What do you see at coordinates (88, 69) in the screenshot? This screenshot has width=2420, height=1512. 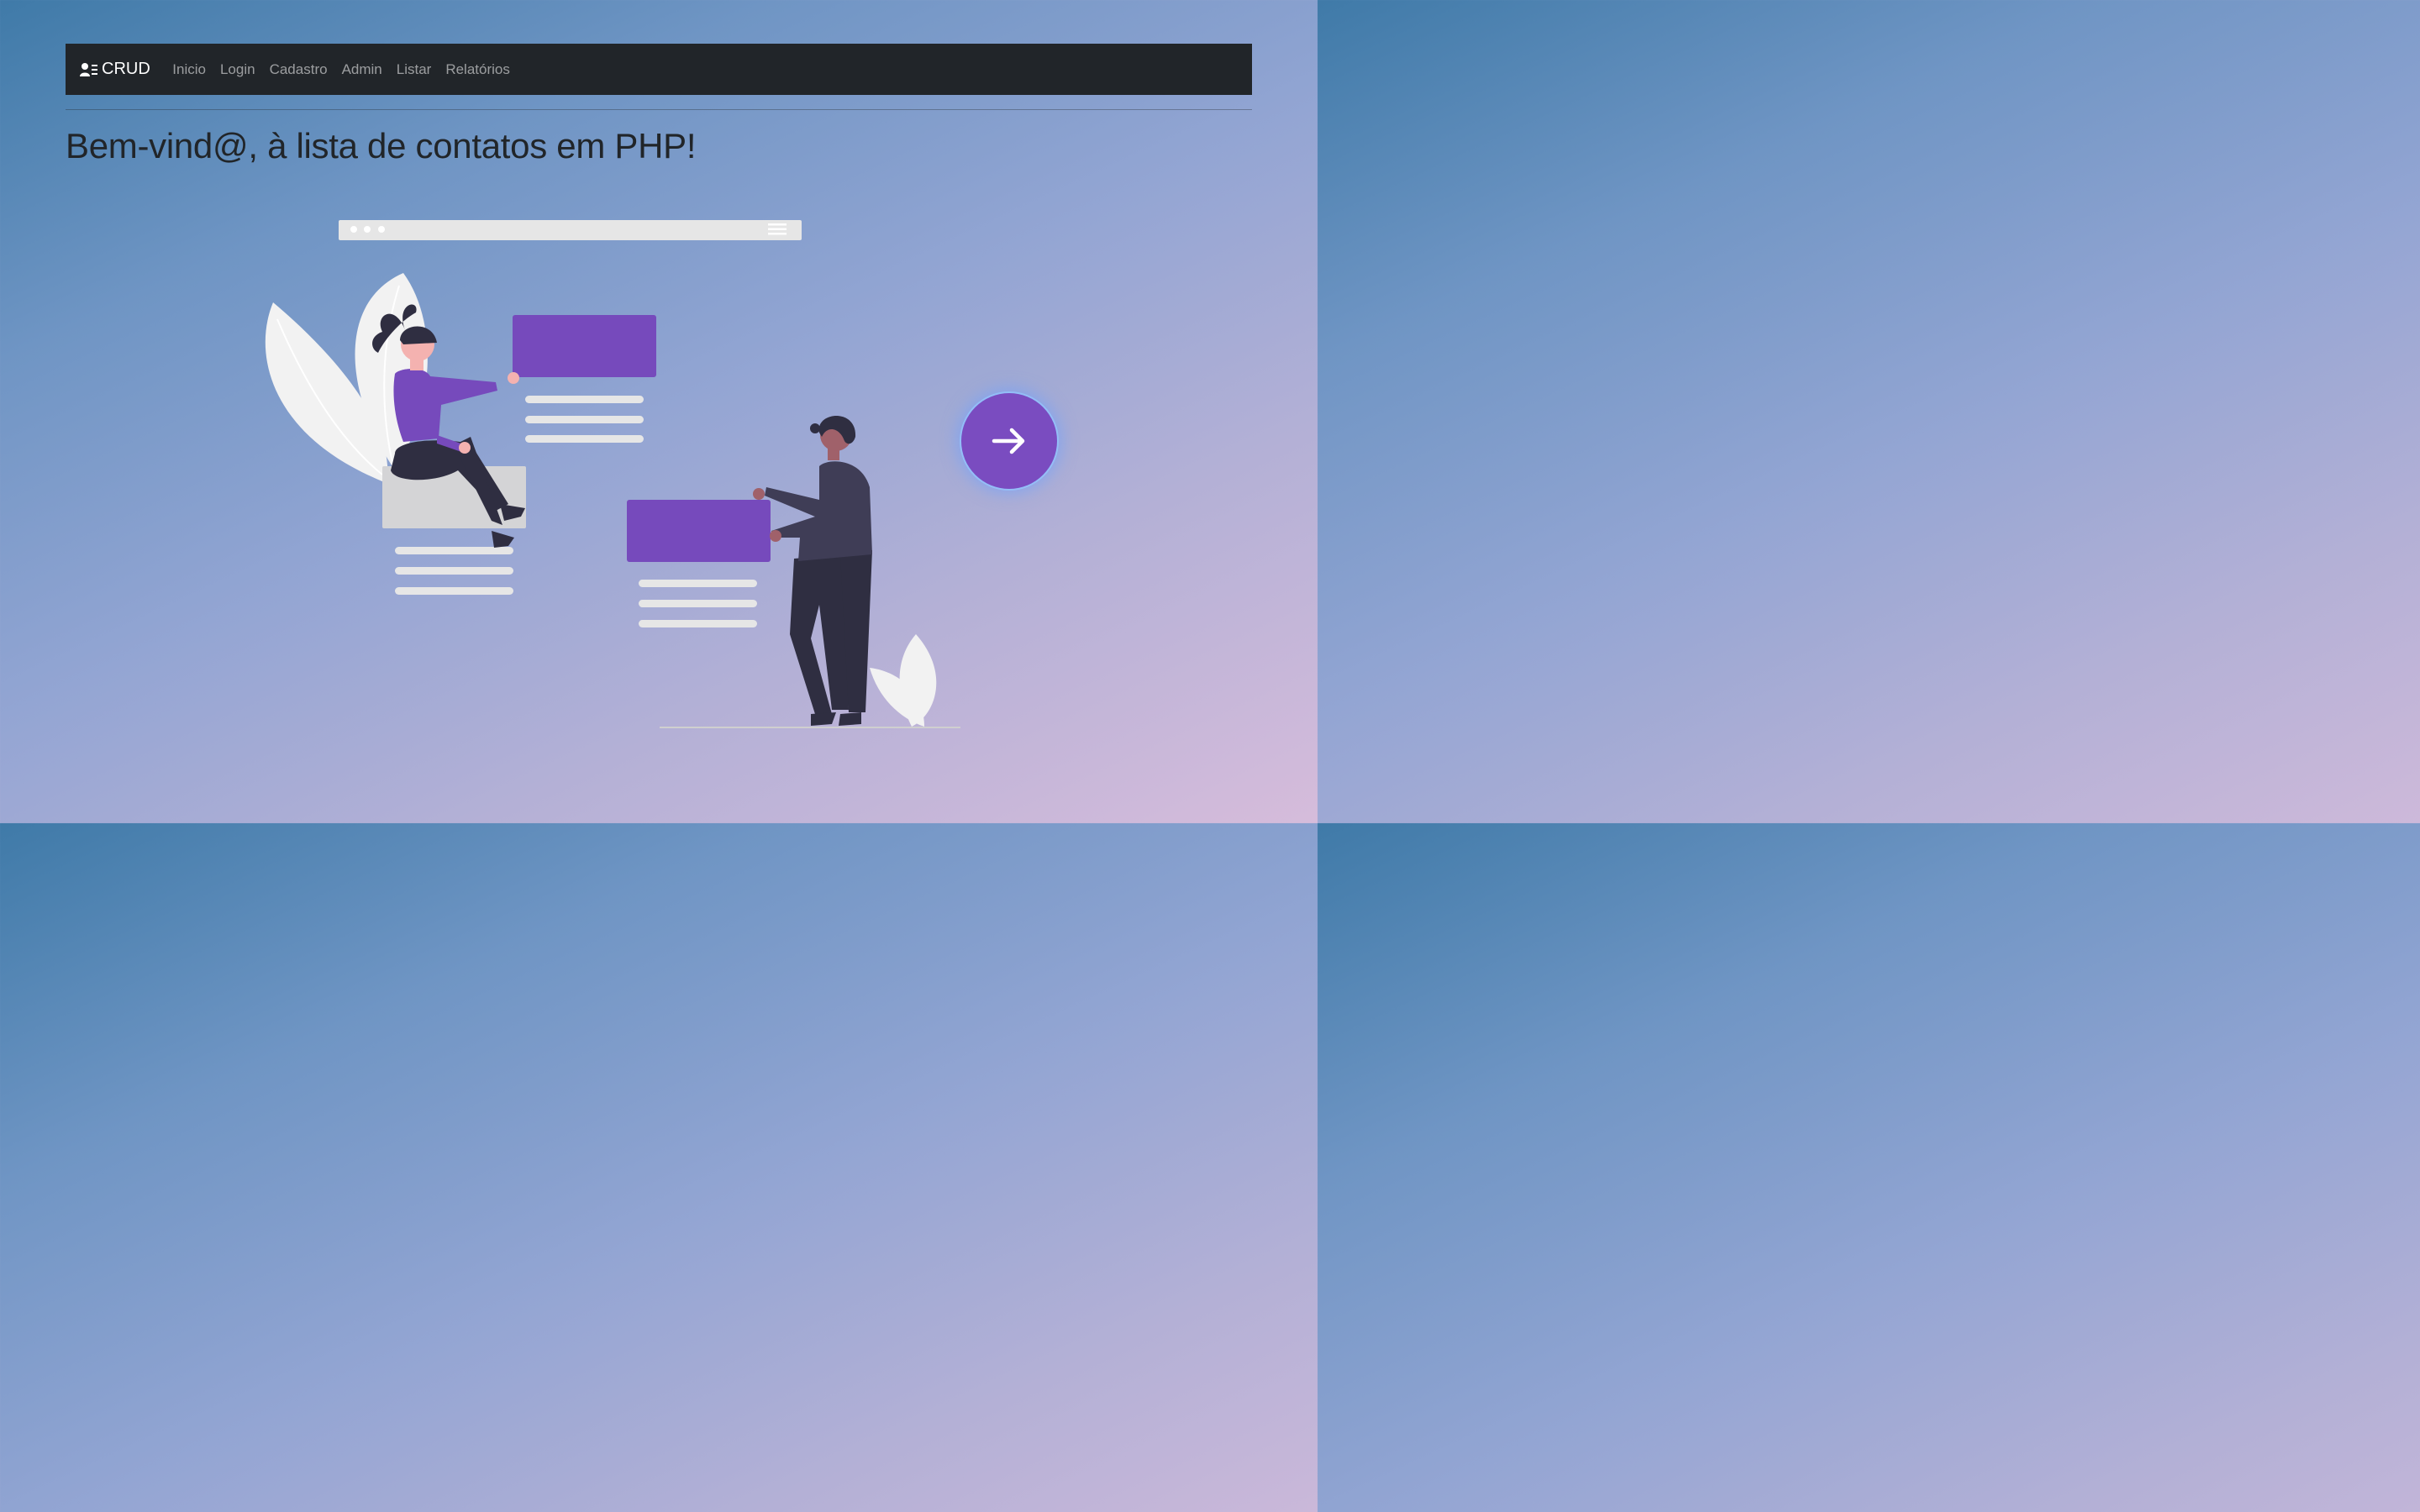 I see `user-list-icon` at bounding box center [88, 69].